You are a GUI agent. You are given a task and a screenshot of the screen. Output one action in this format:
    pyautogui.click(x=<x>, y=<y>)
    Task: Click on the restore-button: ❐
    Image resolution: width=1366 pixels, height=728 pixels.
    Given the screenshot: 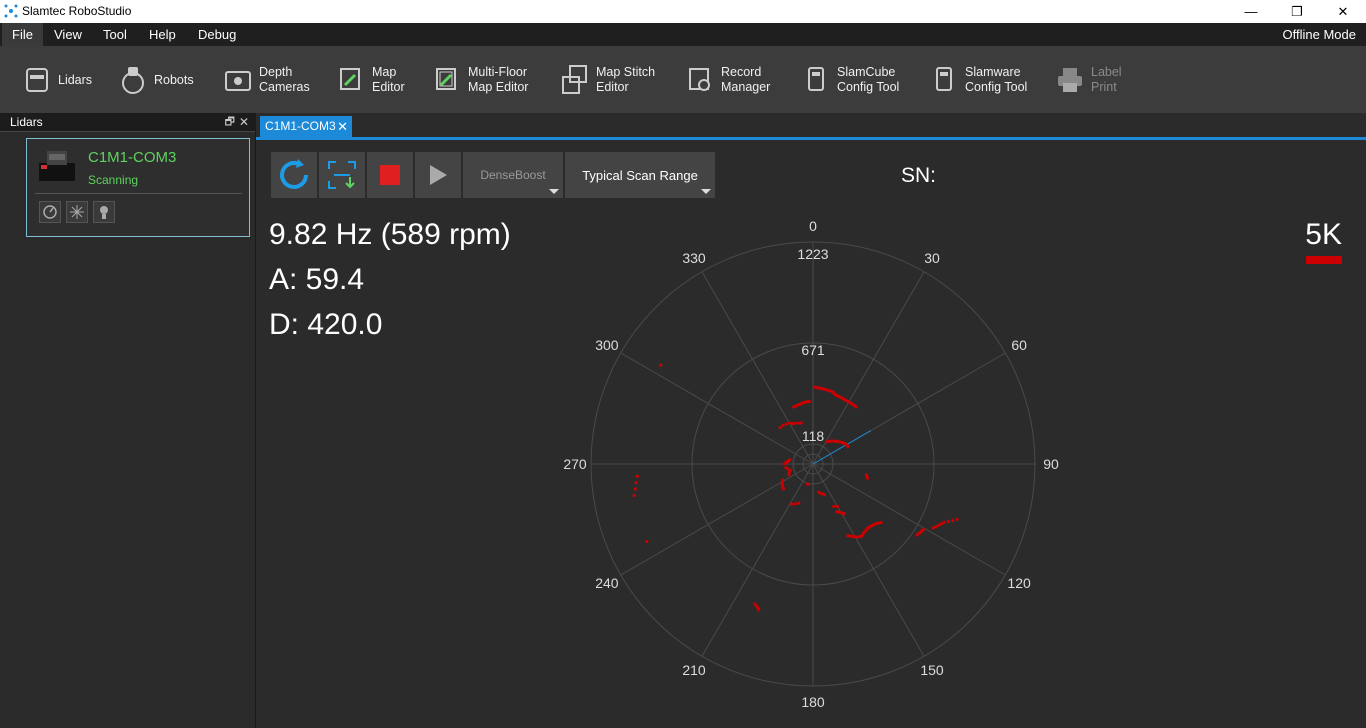 What is the action you would take?
    pyautogui.click(x=1297, y=11)
    